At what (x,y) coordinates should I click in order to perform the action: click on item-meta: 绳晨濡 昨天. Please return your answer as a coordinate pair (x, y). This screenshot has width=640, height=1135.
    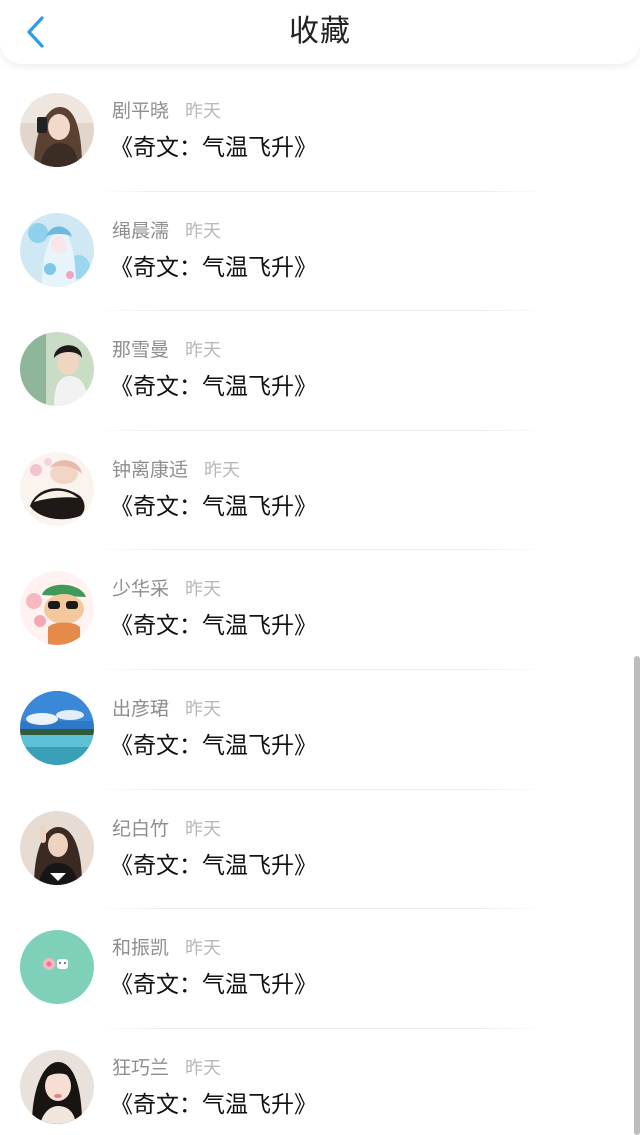
    Looking at the image, I should click on (166, 231).